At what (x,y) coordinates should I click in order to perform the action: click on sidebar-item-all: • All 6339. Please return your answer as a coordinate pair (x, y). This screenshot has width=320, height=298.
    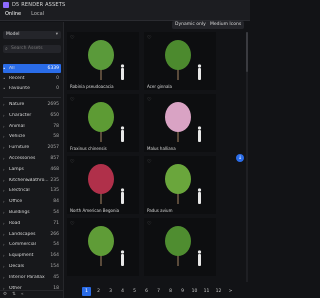
    Looking at the image, I should click on (32, 68).